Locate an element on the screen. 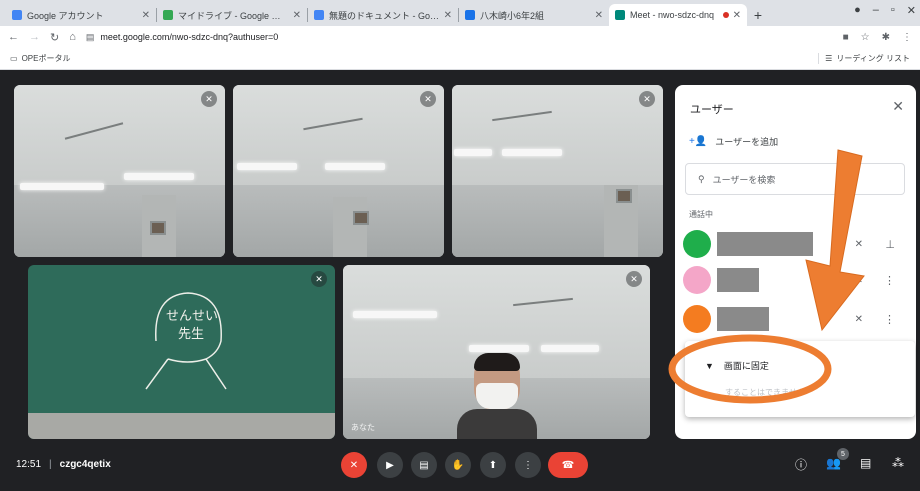  bookmark-ope-portal: ▭ OPEポータル is located at coordinates (40, 58).